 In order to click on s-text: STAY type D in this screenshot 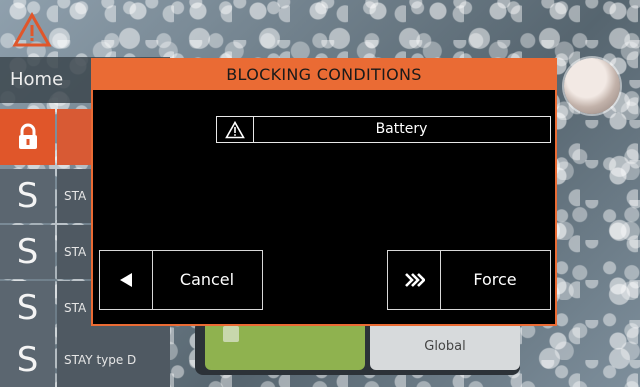, I will do `click(113, 360)`.